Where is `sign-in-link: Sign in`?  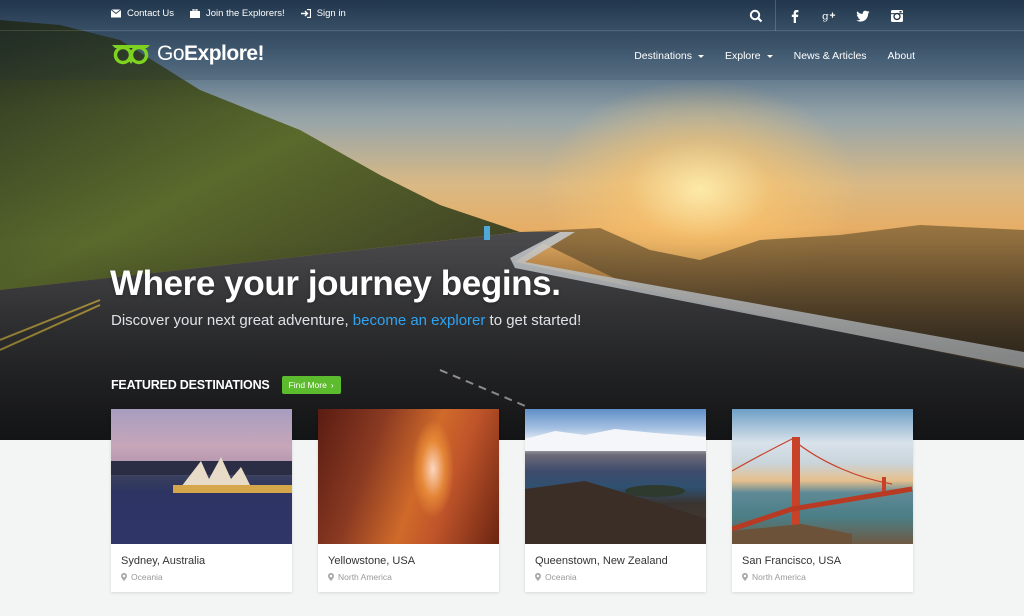 sign-in-link: Sign in is located at coordinates (323, 13).